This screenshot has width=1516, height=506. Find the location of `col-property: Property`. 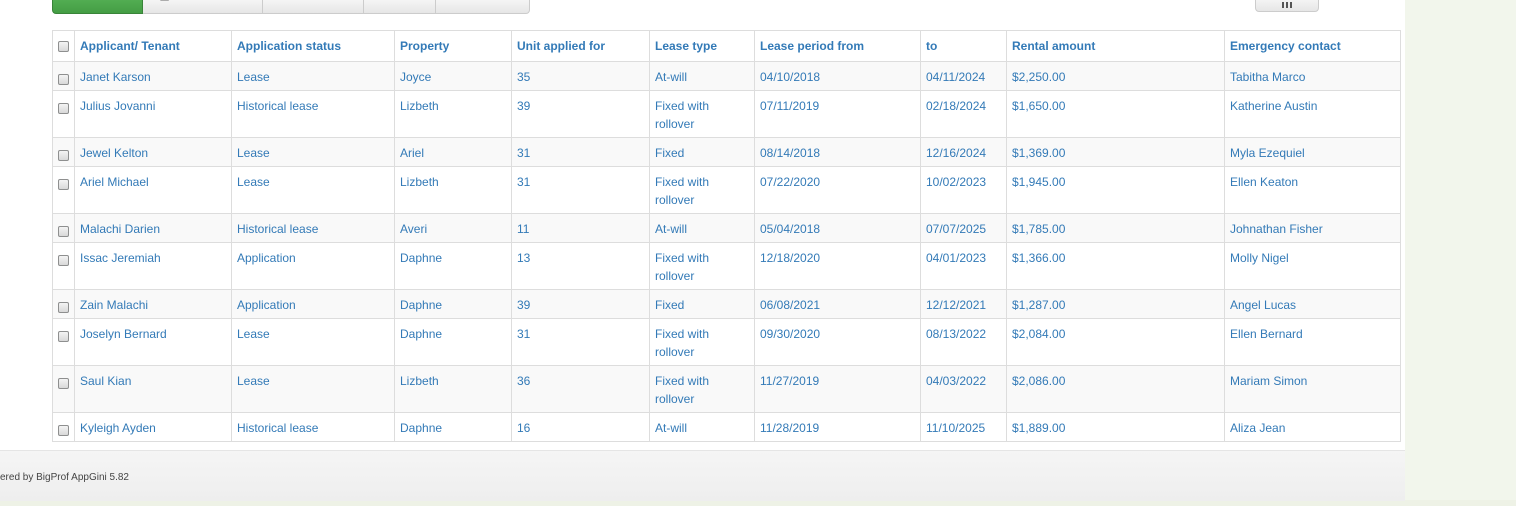

col-property: Property is located at coordinates (453, 46).